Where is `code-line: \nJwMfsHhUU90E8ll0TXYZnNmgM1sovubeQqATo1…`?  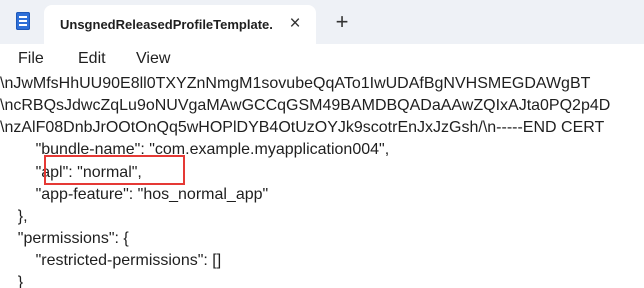
code-line: \nJwMfsHhUU90E8ll0TXYZnNmgM1sovubeQqATo1… is located at coordinates (295, 84).